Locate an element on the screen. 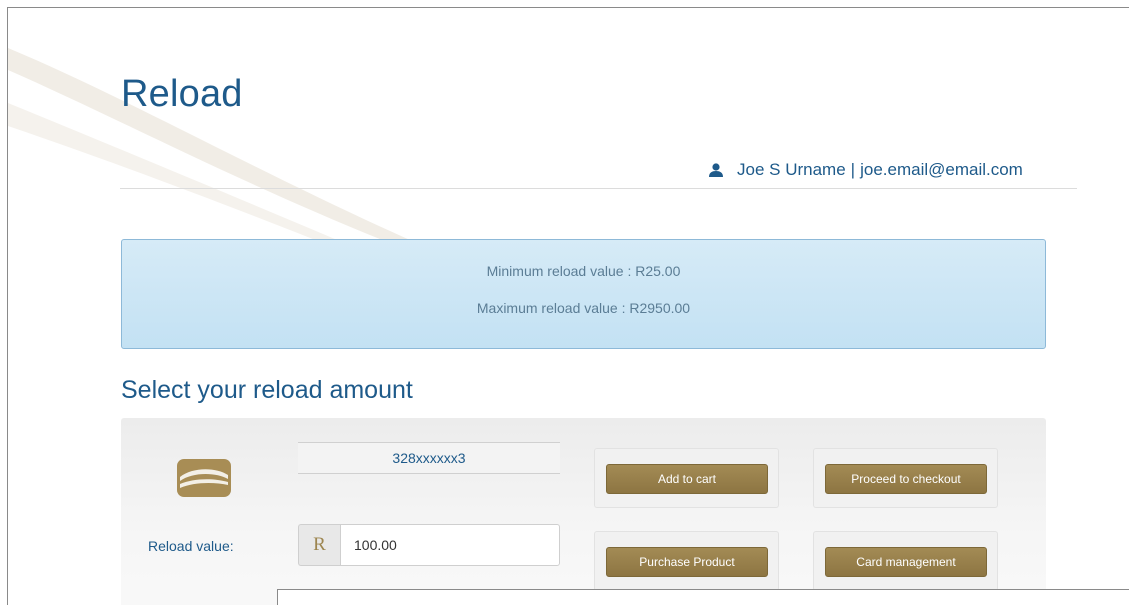  add-to-cart-cell: Add to cart is located at coordinates (686, 478).